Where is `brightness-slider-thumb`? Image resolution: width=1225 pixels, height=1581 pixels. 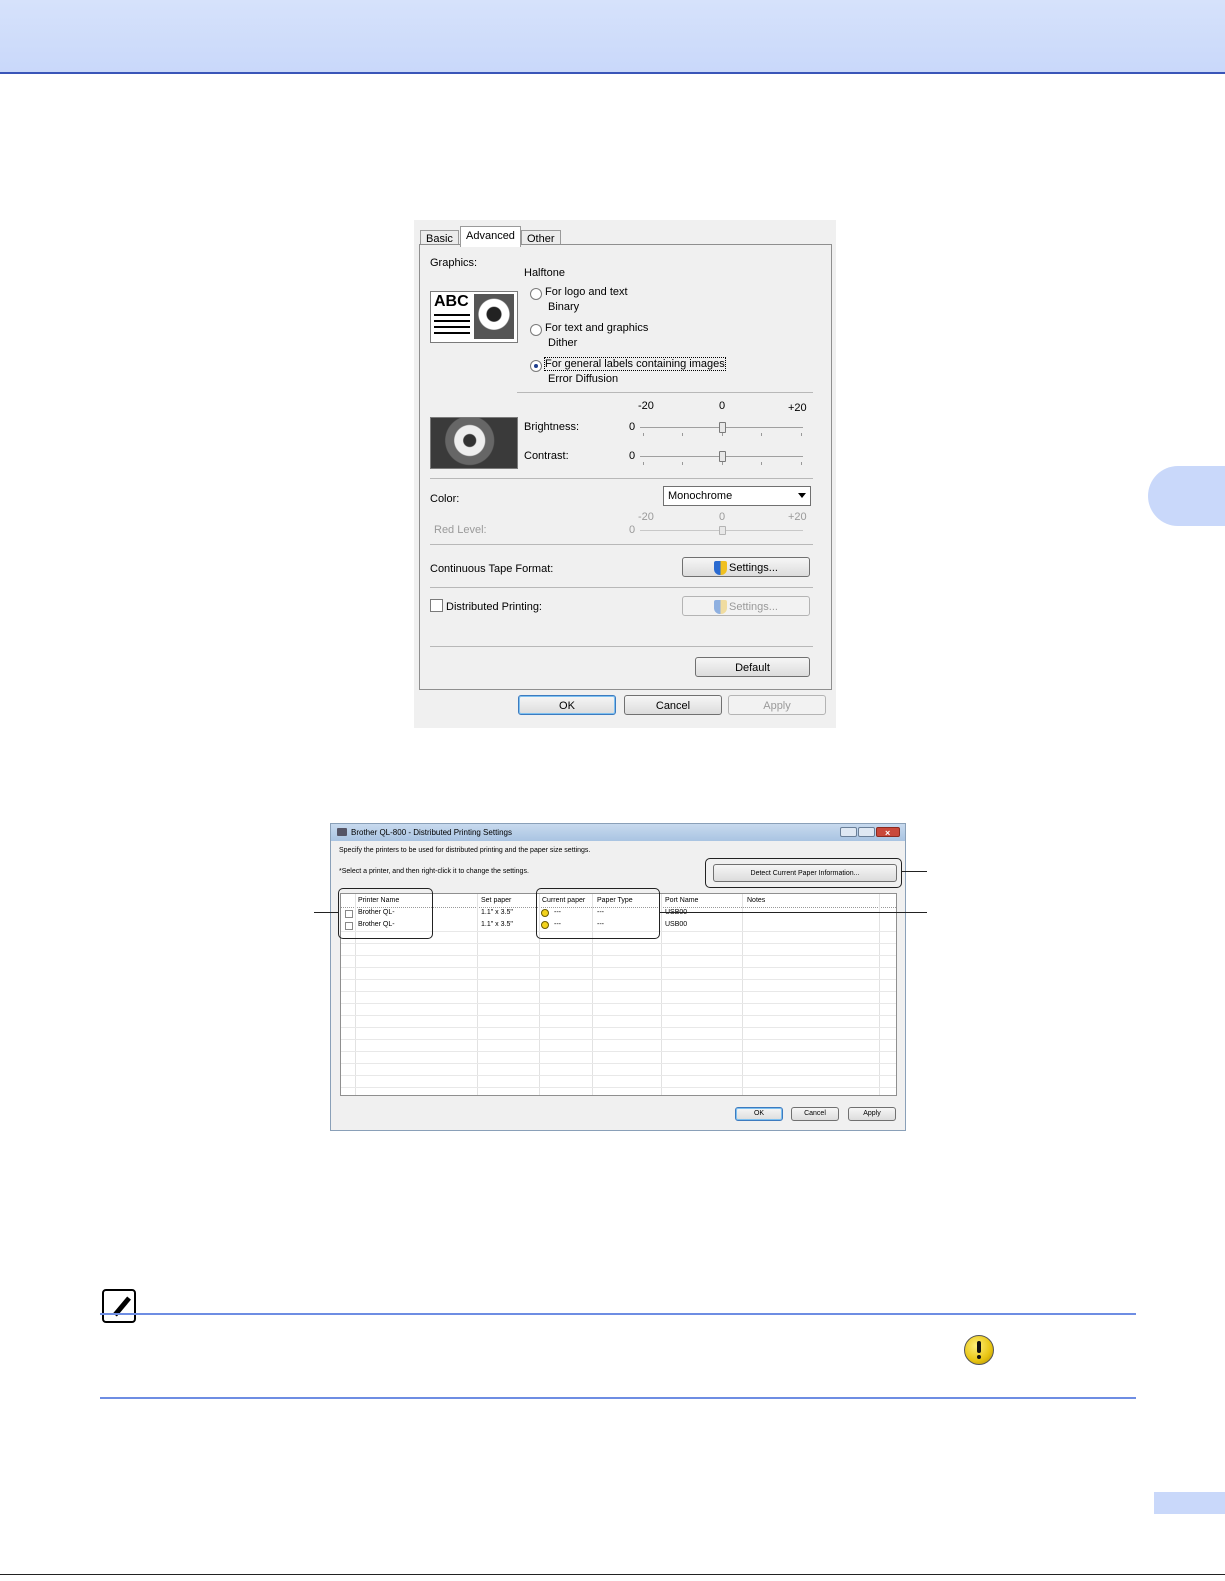 brightness-slider-thumb is located at coordinates (722, 427).